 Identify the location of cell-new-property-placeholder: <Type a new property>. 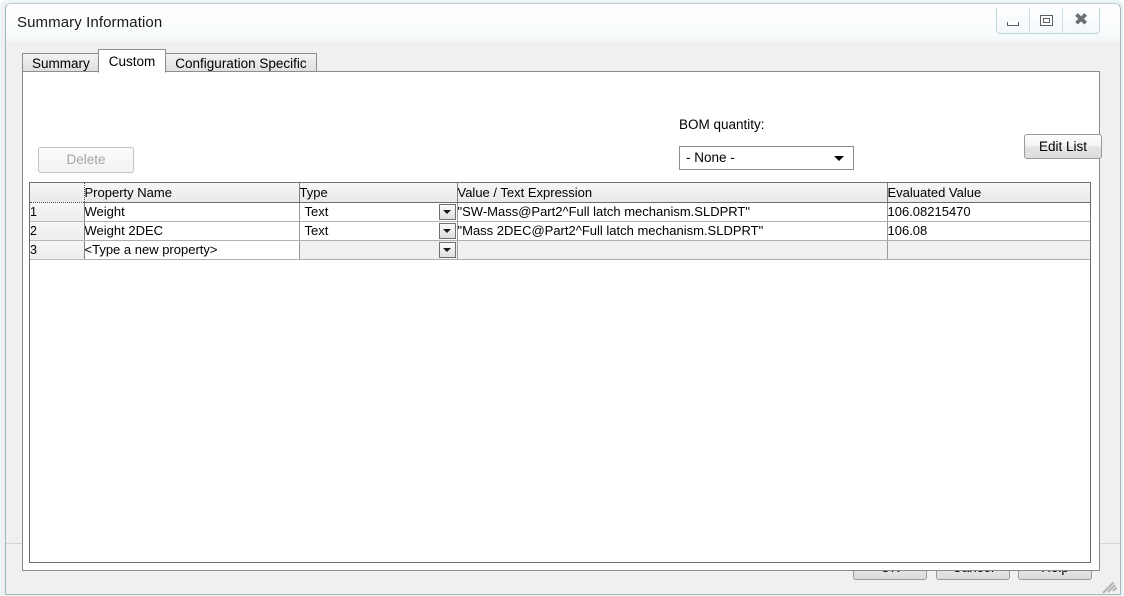
(192, 250).